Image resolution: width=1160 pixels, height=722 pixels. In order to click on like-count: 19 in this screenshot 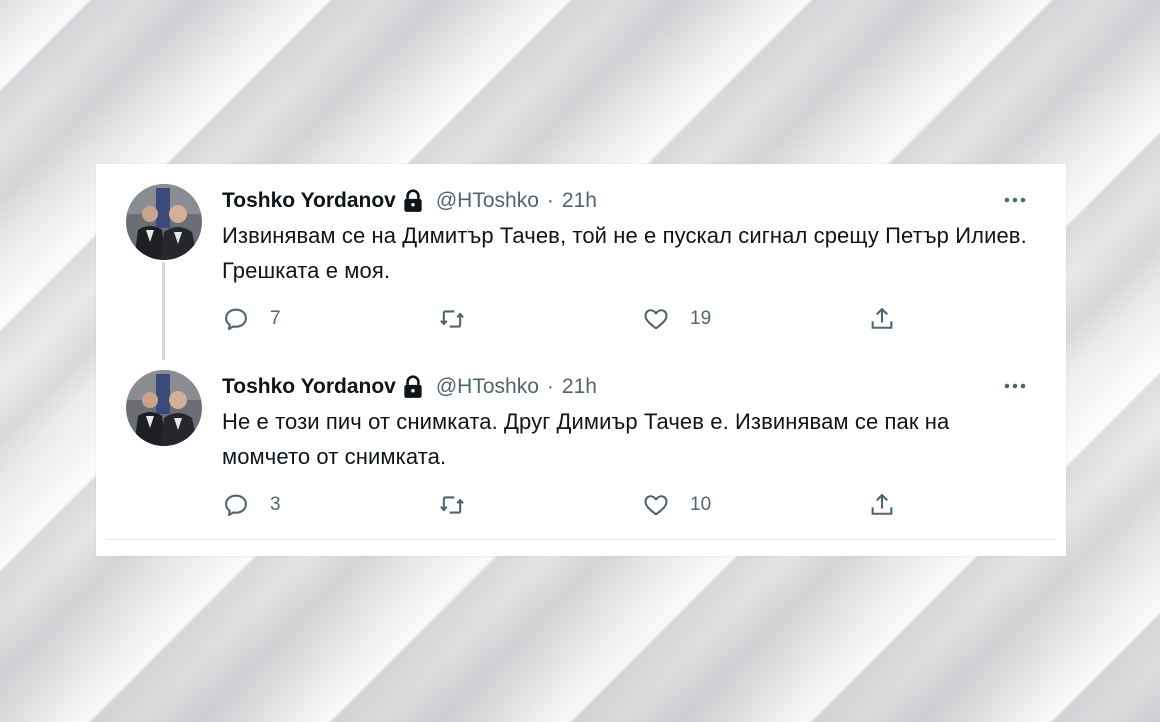, I will do `click(701, 318)`.